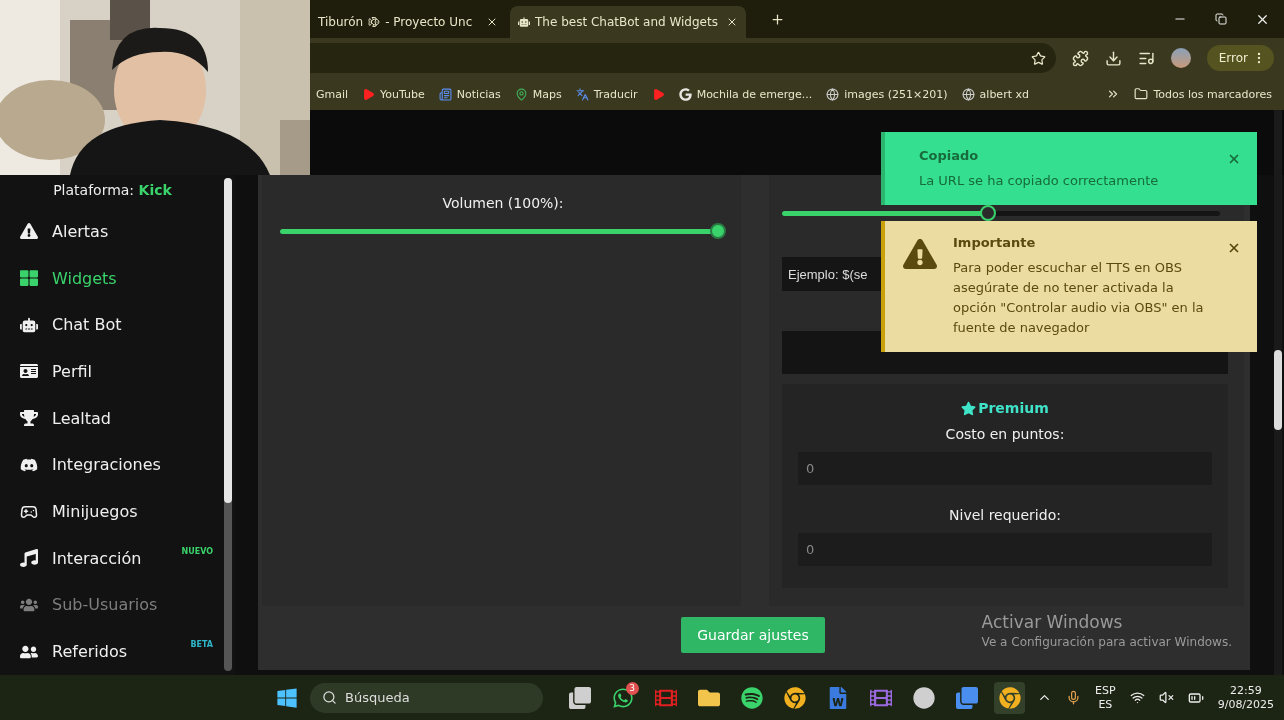 This screenshot has height=720, width=1284. Describe the element at coordinates (201, 645) in the screenshot. I see `new-tag: BETA` at that location.